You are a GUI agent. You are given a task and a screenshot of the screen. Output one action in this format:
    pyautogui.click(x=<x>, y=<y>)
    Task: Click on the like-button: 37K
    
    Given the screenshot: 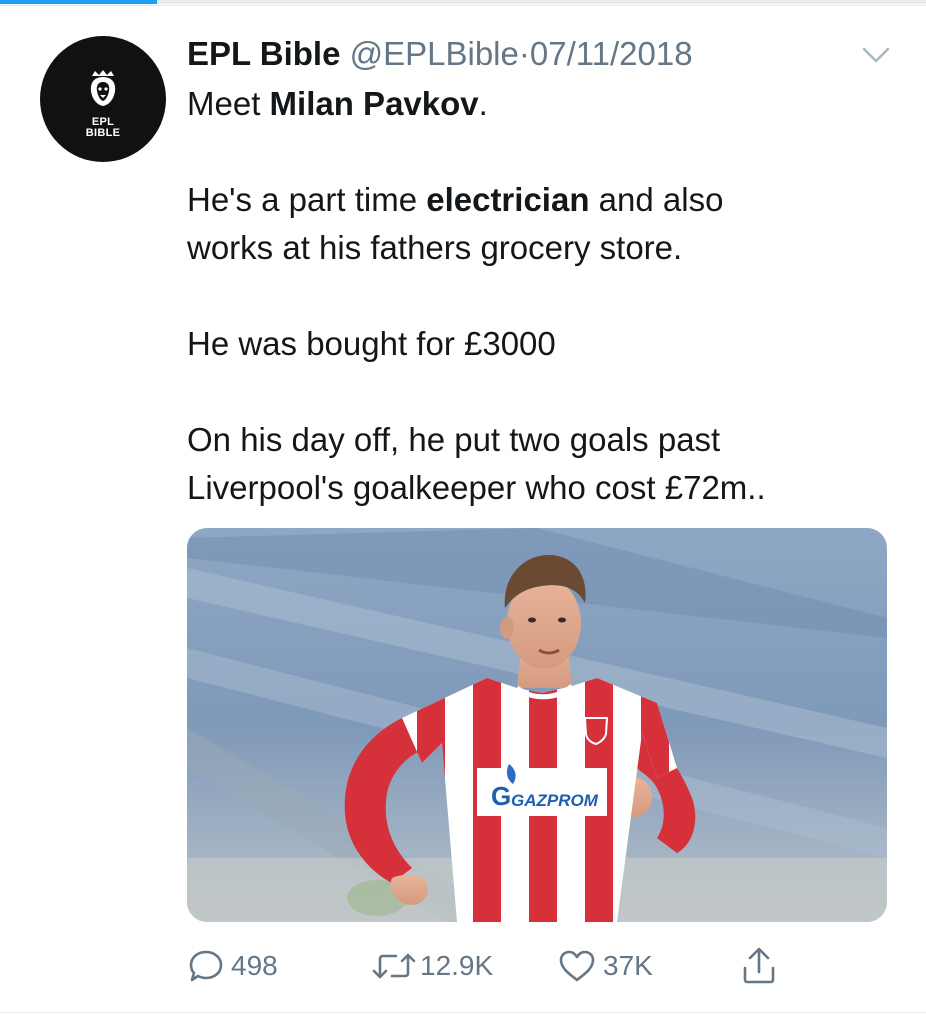 What is the action you would take?
    pyautogui.click(x=605, y=966)
    